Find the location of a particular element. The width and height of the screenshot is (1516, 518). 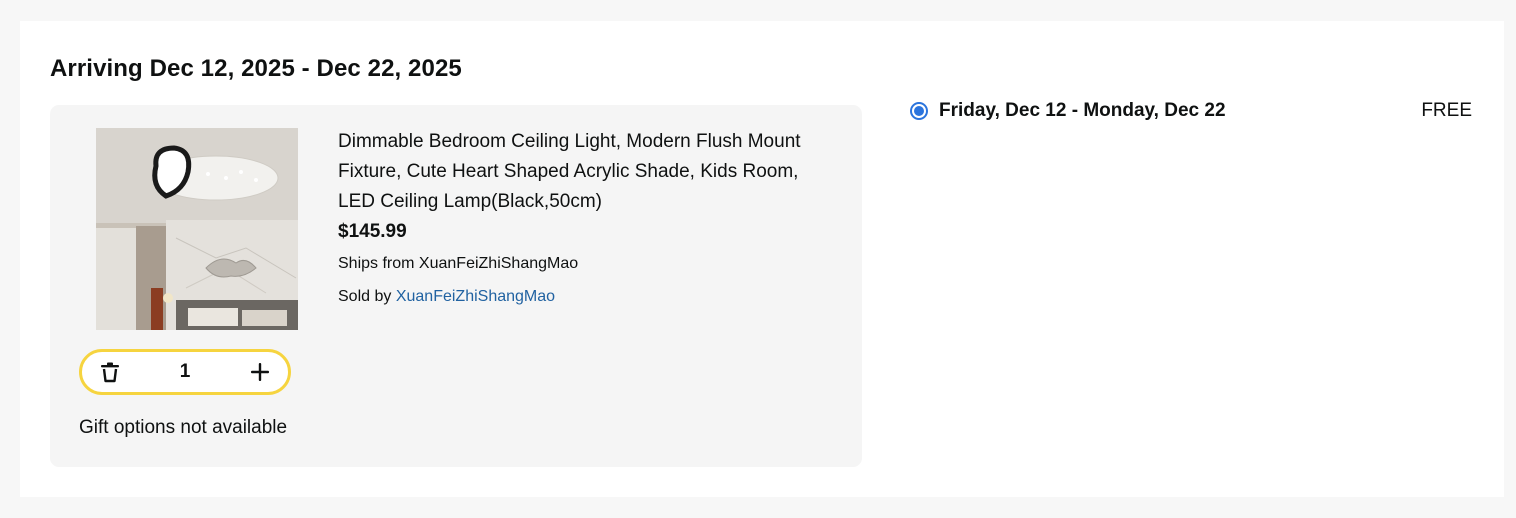

trash-icon is located at coordinates (110, 372).